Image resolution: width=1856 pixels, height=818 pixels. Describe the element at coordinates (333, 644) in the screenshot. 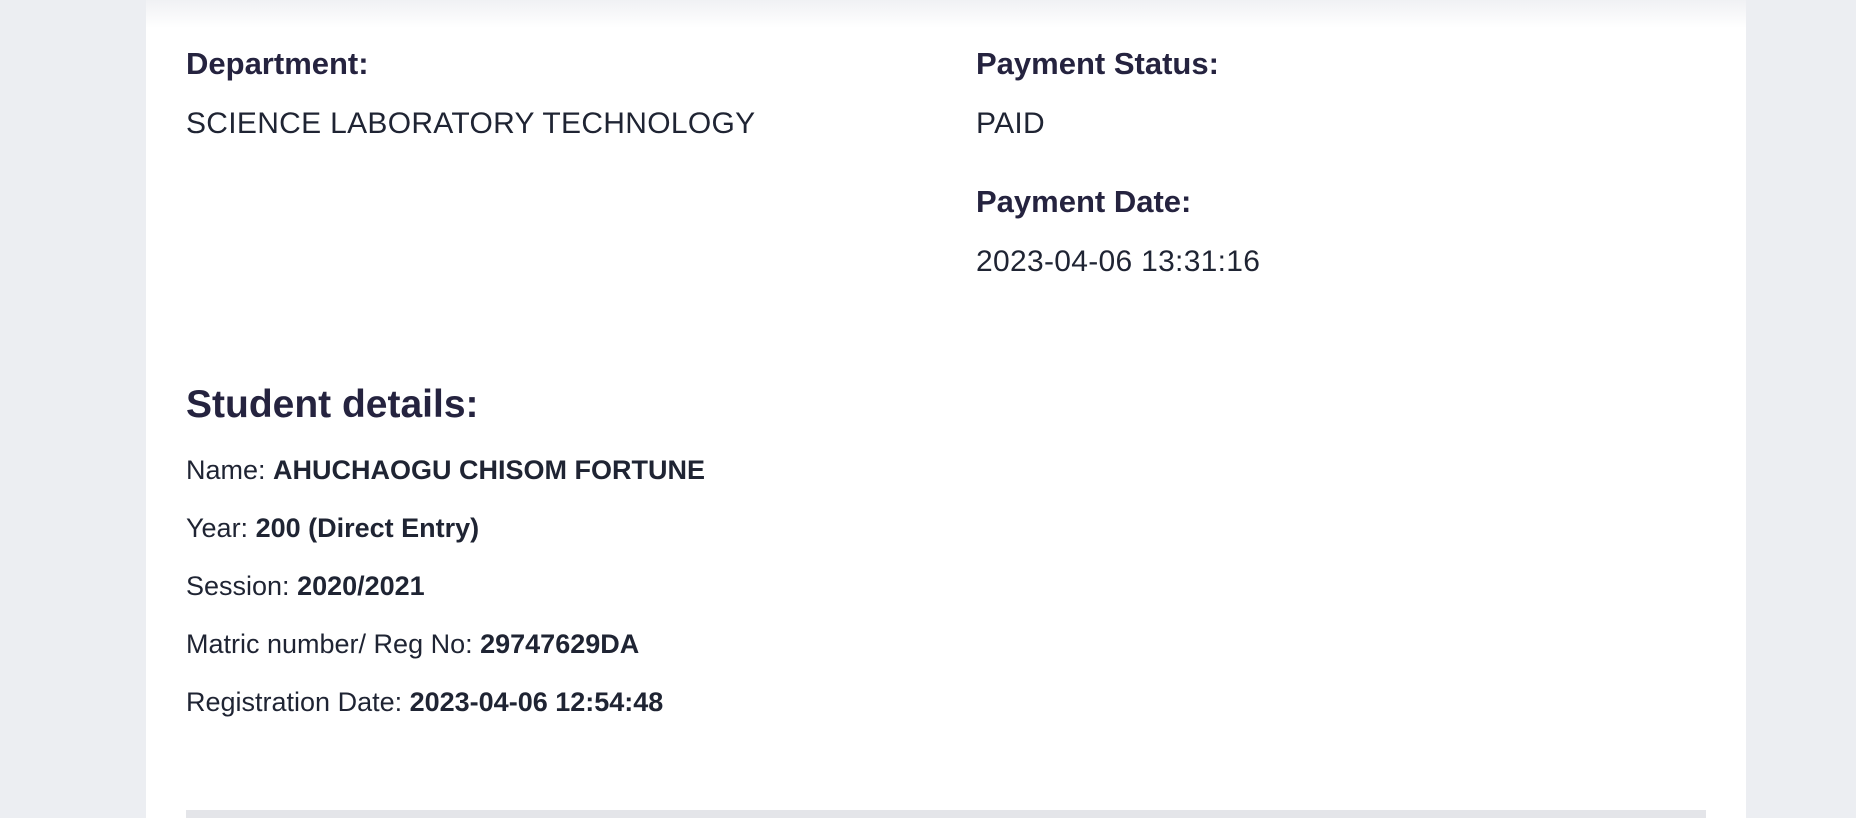

I see `student-matric-label: Matric number/ Reg No:` at that location.